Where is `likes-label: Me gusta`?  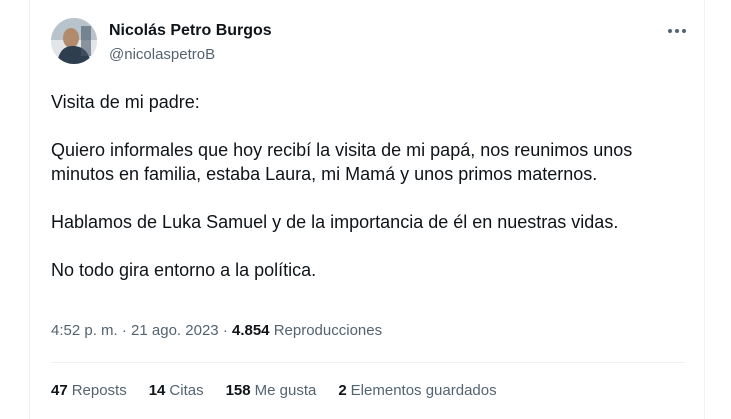 likes-label: Me gusta is located at coordinates (285, 390).